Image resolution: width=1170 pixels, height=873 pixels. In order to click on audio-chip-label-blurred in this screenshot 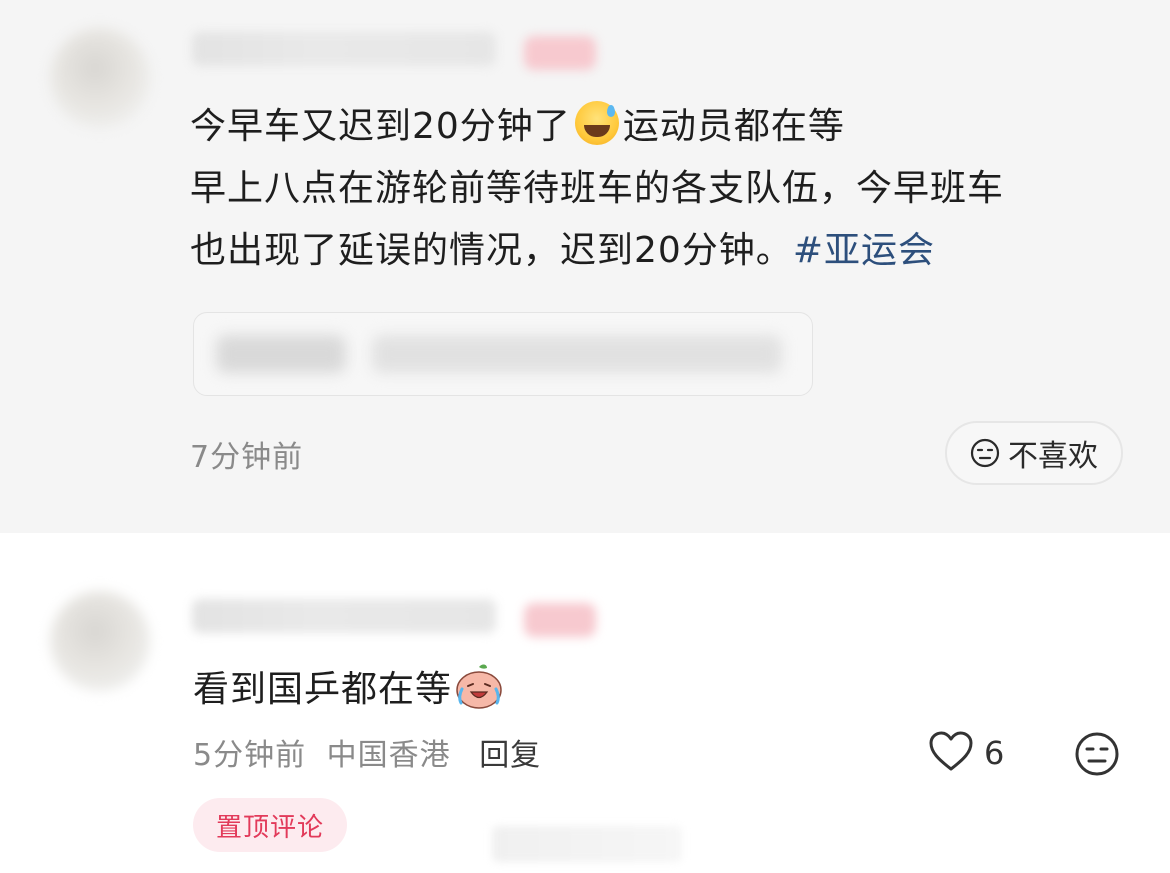, I will do `click(281, 354)`.